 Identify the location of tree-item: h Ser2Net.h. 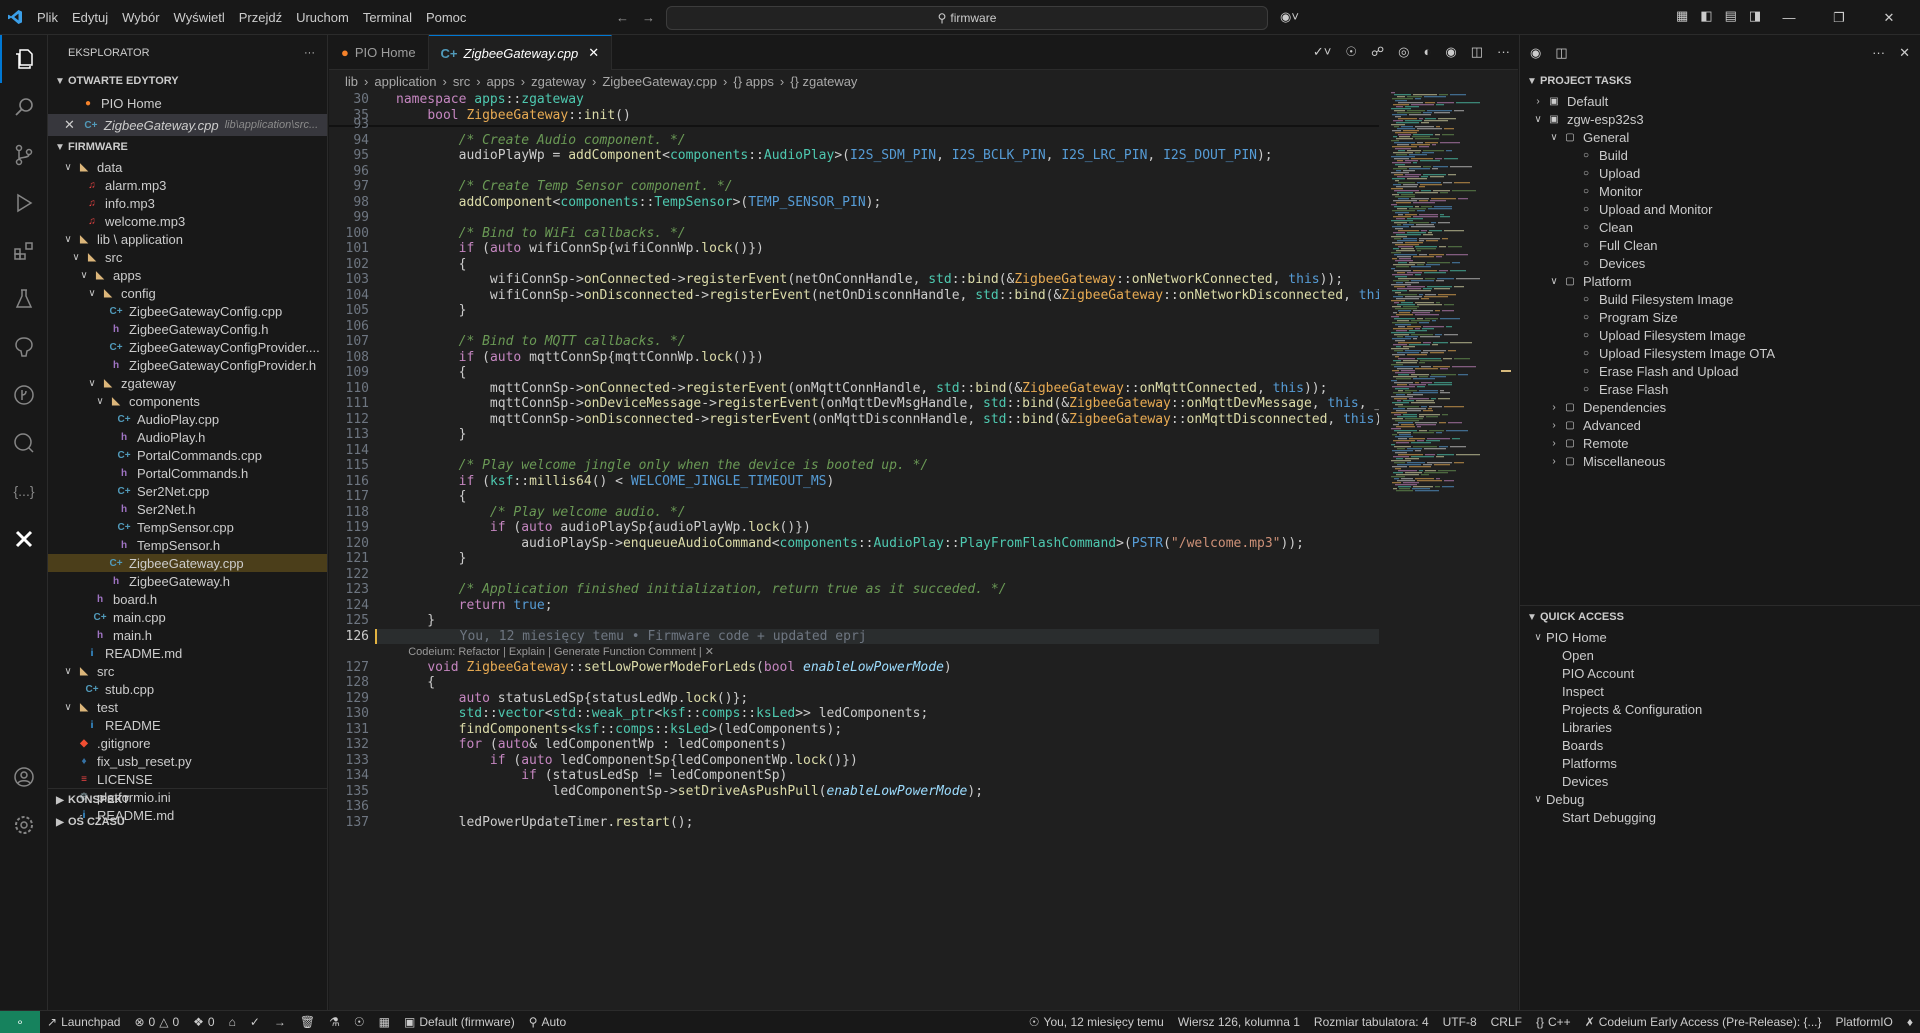
(187, 509).